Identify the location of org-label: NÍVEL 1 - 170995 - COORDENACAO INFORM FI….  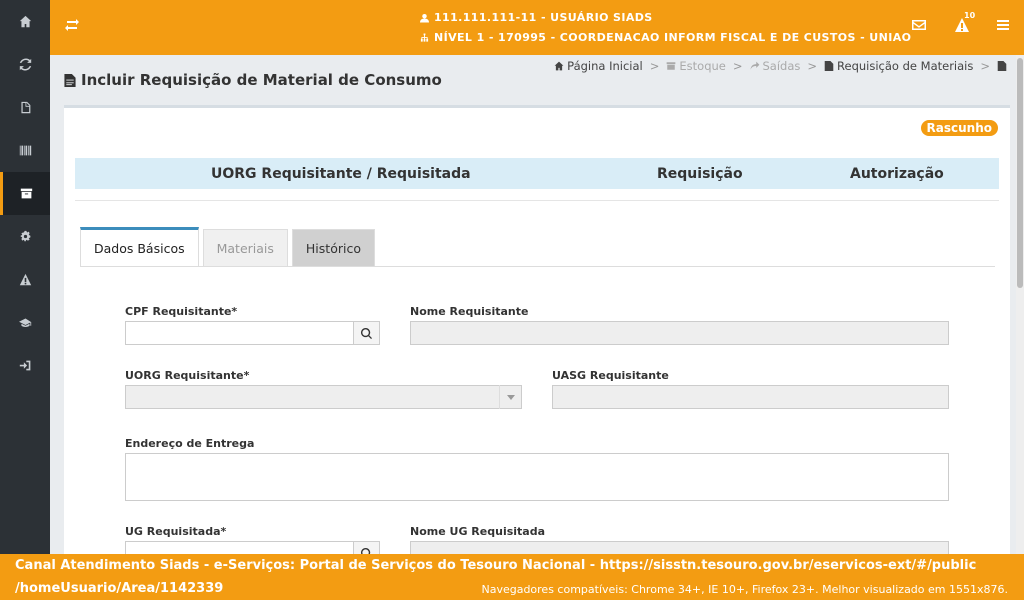
(673, 37).